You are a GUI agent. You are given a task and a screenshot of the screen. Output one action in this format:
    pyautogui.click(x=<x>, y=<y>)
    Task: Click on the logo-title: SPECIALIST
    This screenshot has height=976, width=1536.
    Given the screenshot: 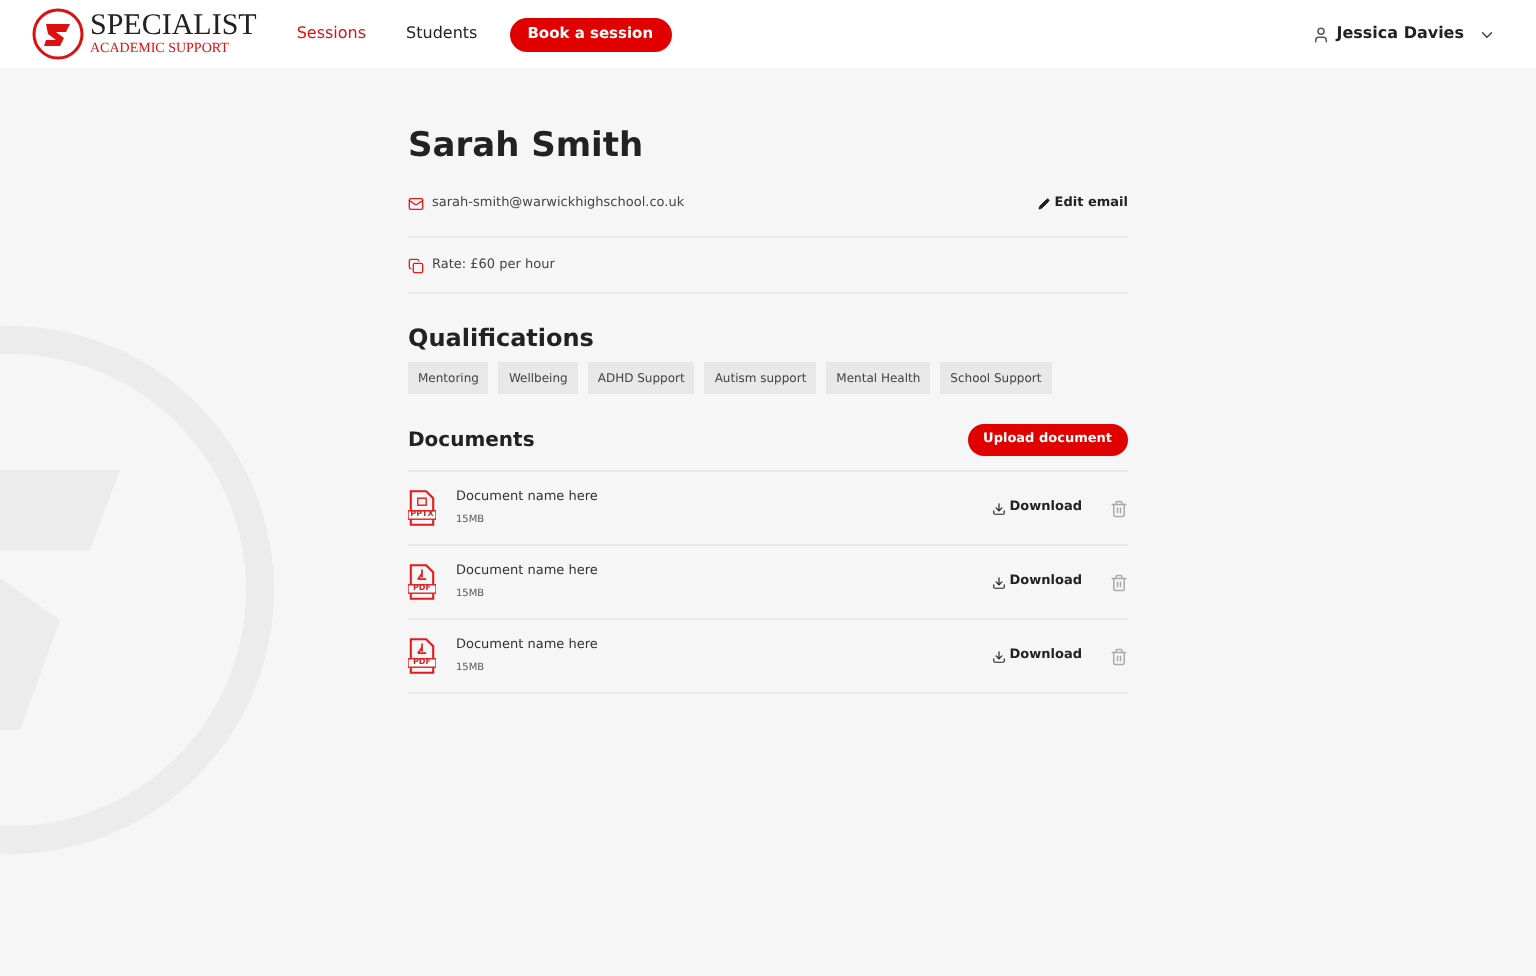 What is the action you would take?
    pyautogui.click(x=173, y=26)
    